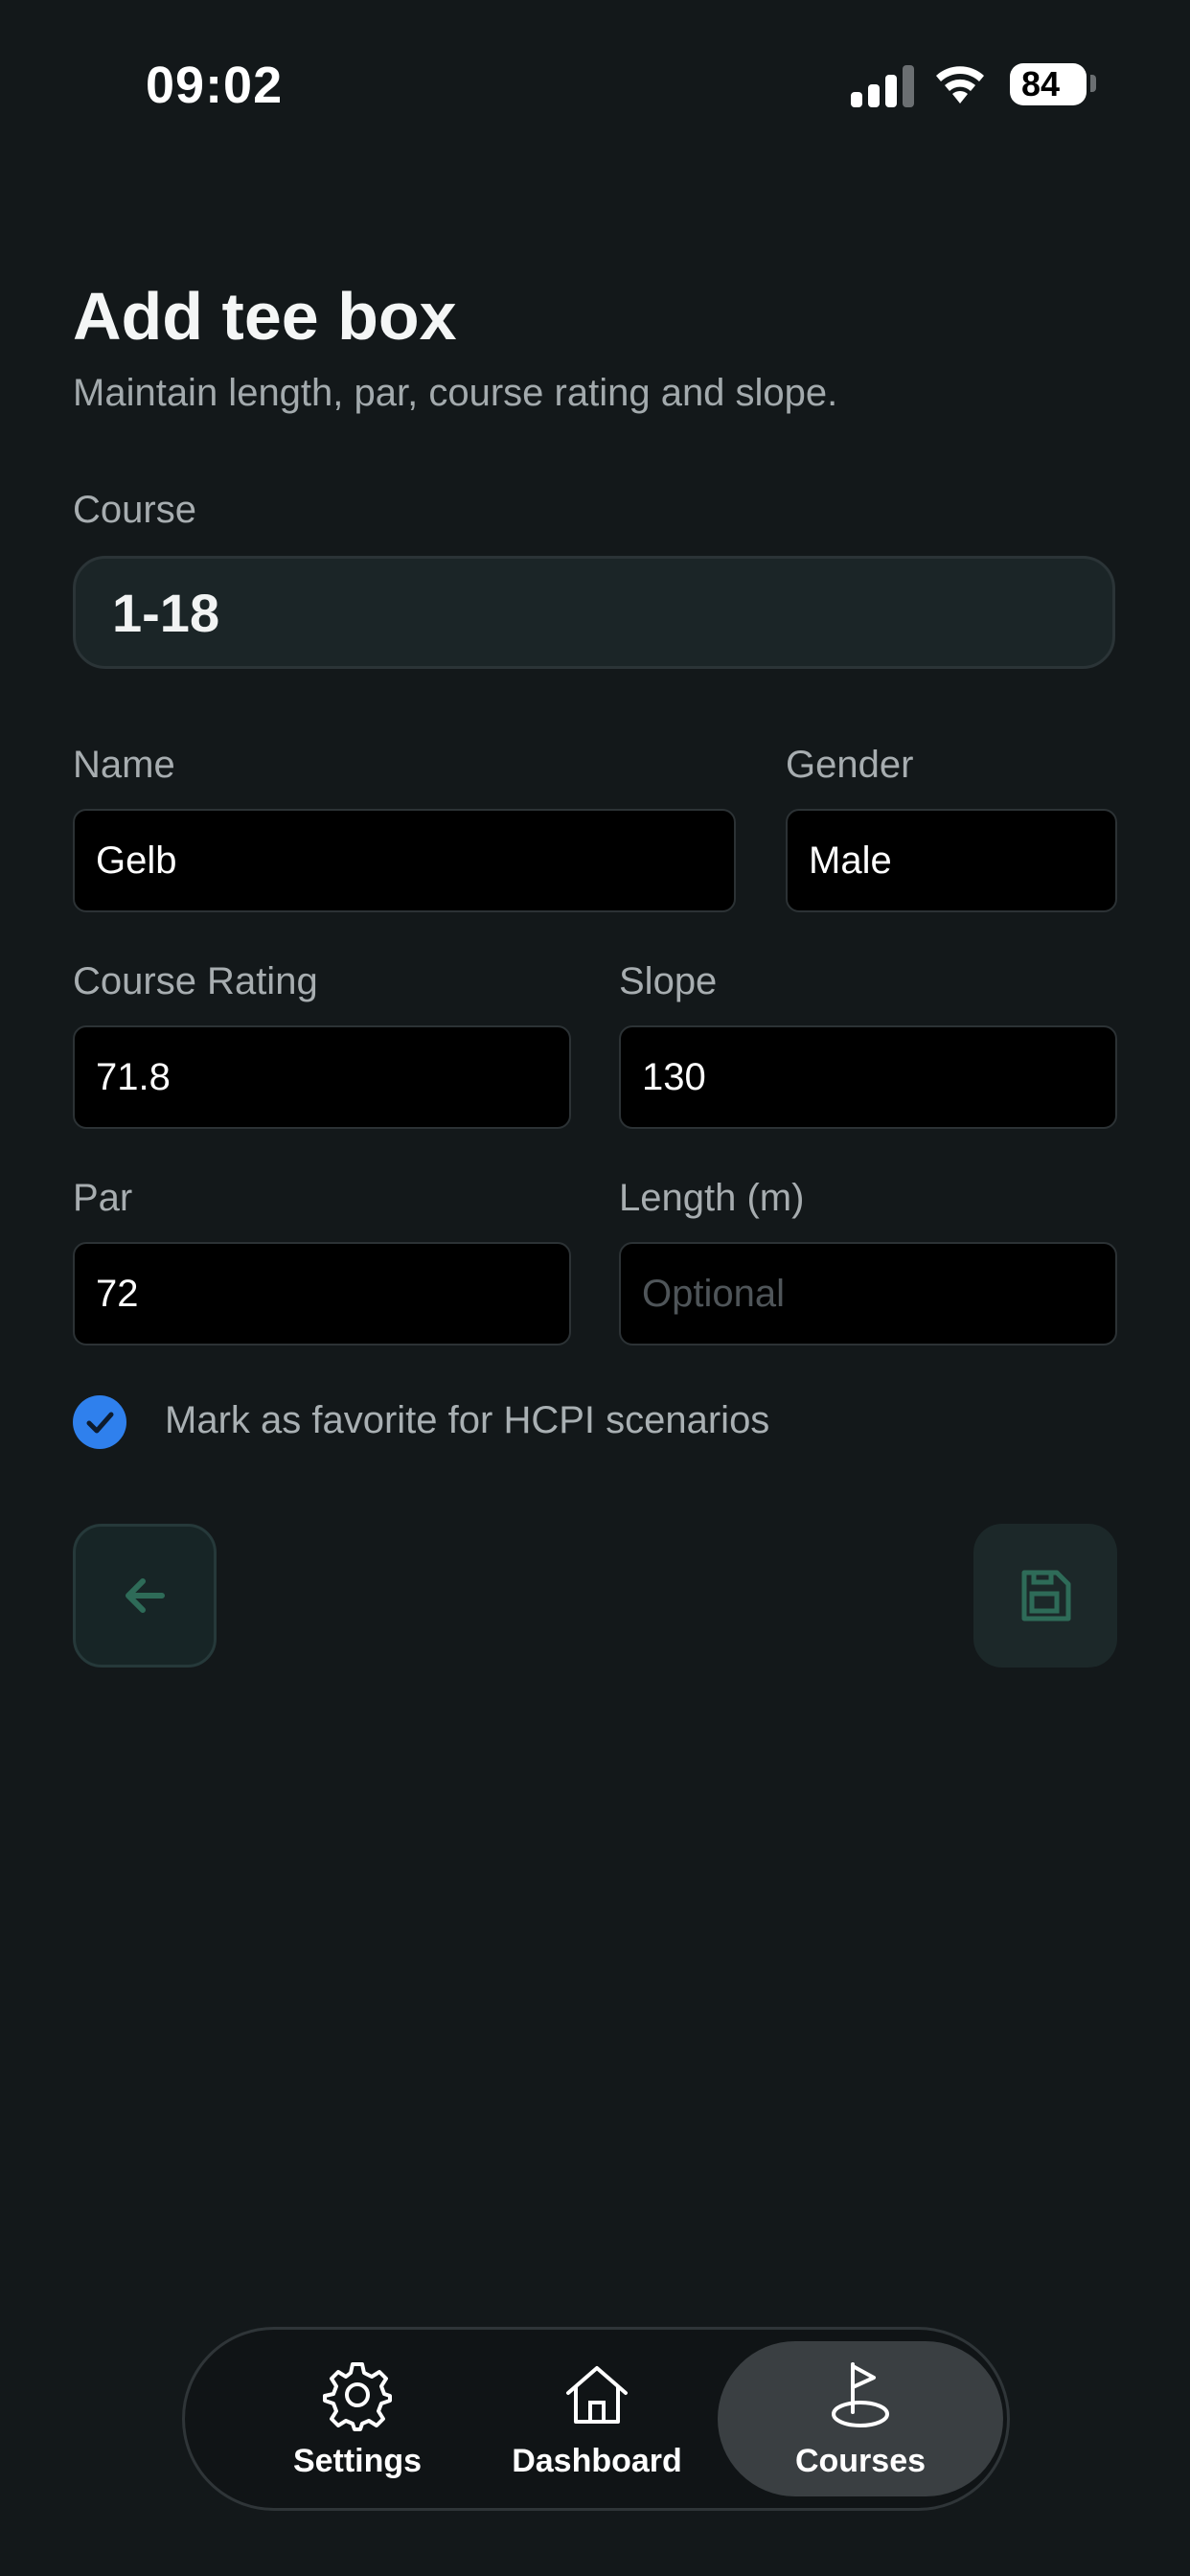 Image resolution: width=1190 pixels, height=2576 pixels. What do you see at coordinates (594, 612) in the screenshot?
I see `course-select: 1-18` at bounding box center [594, 612].